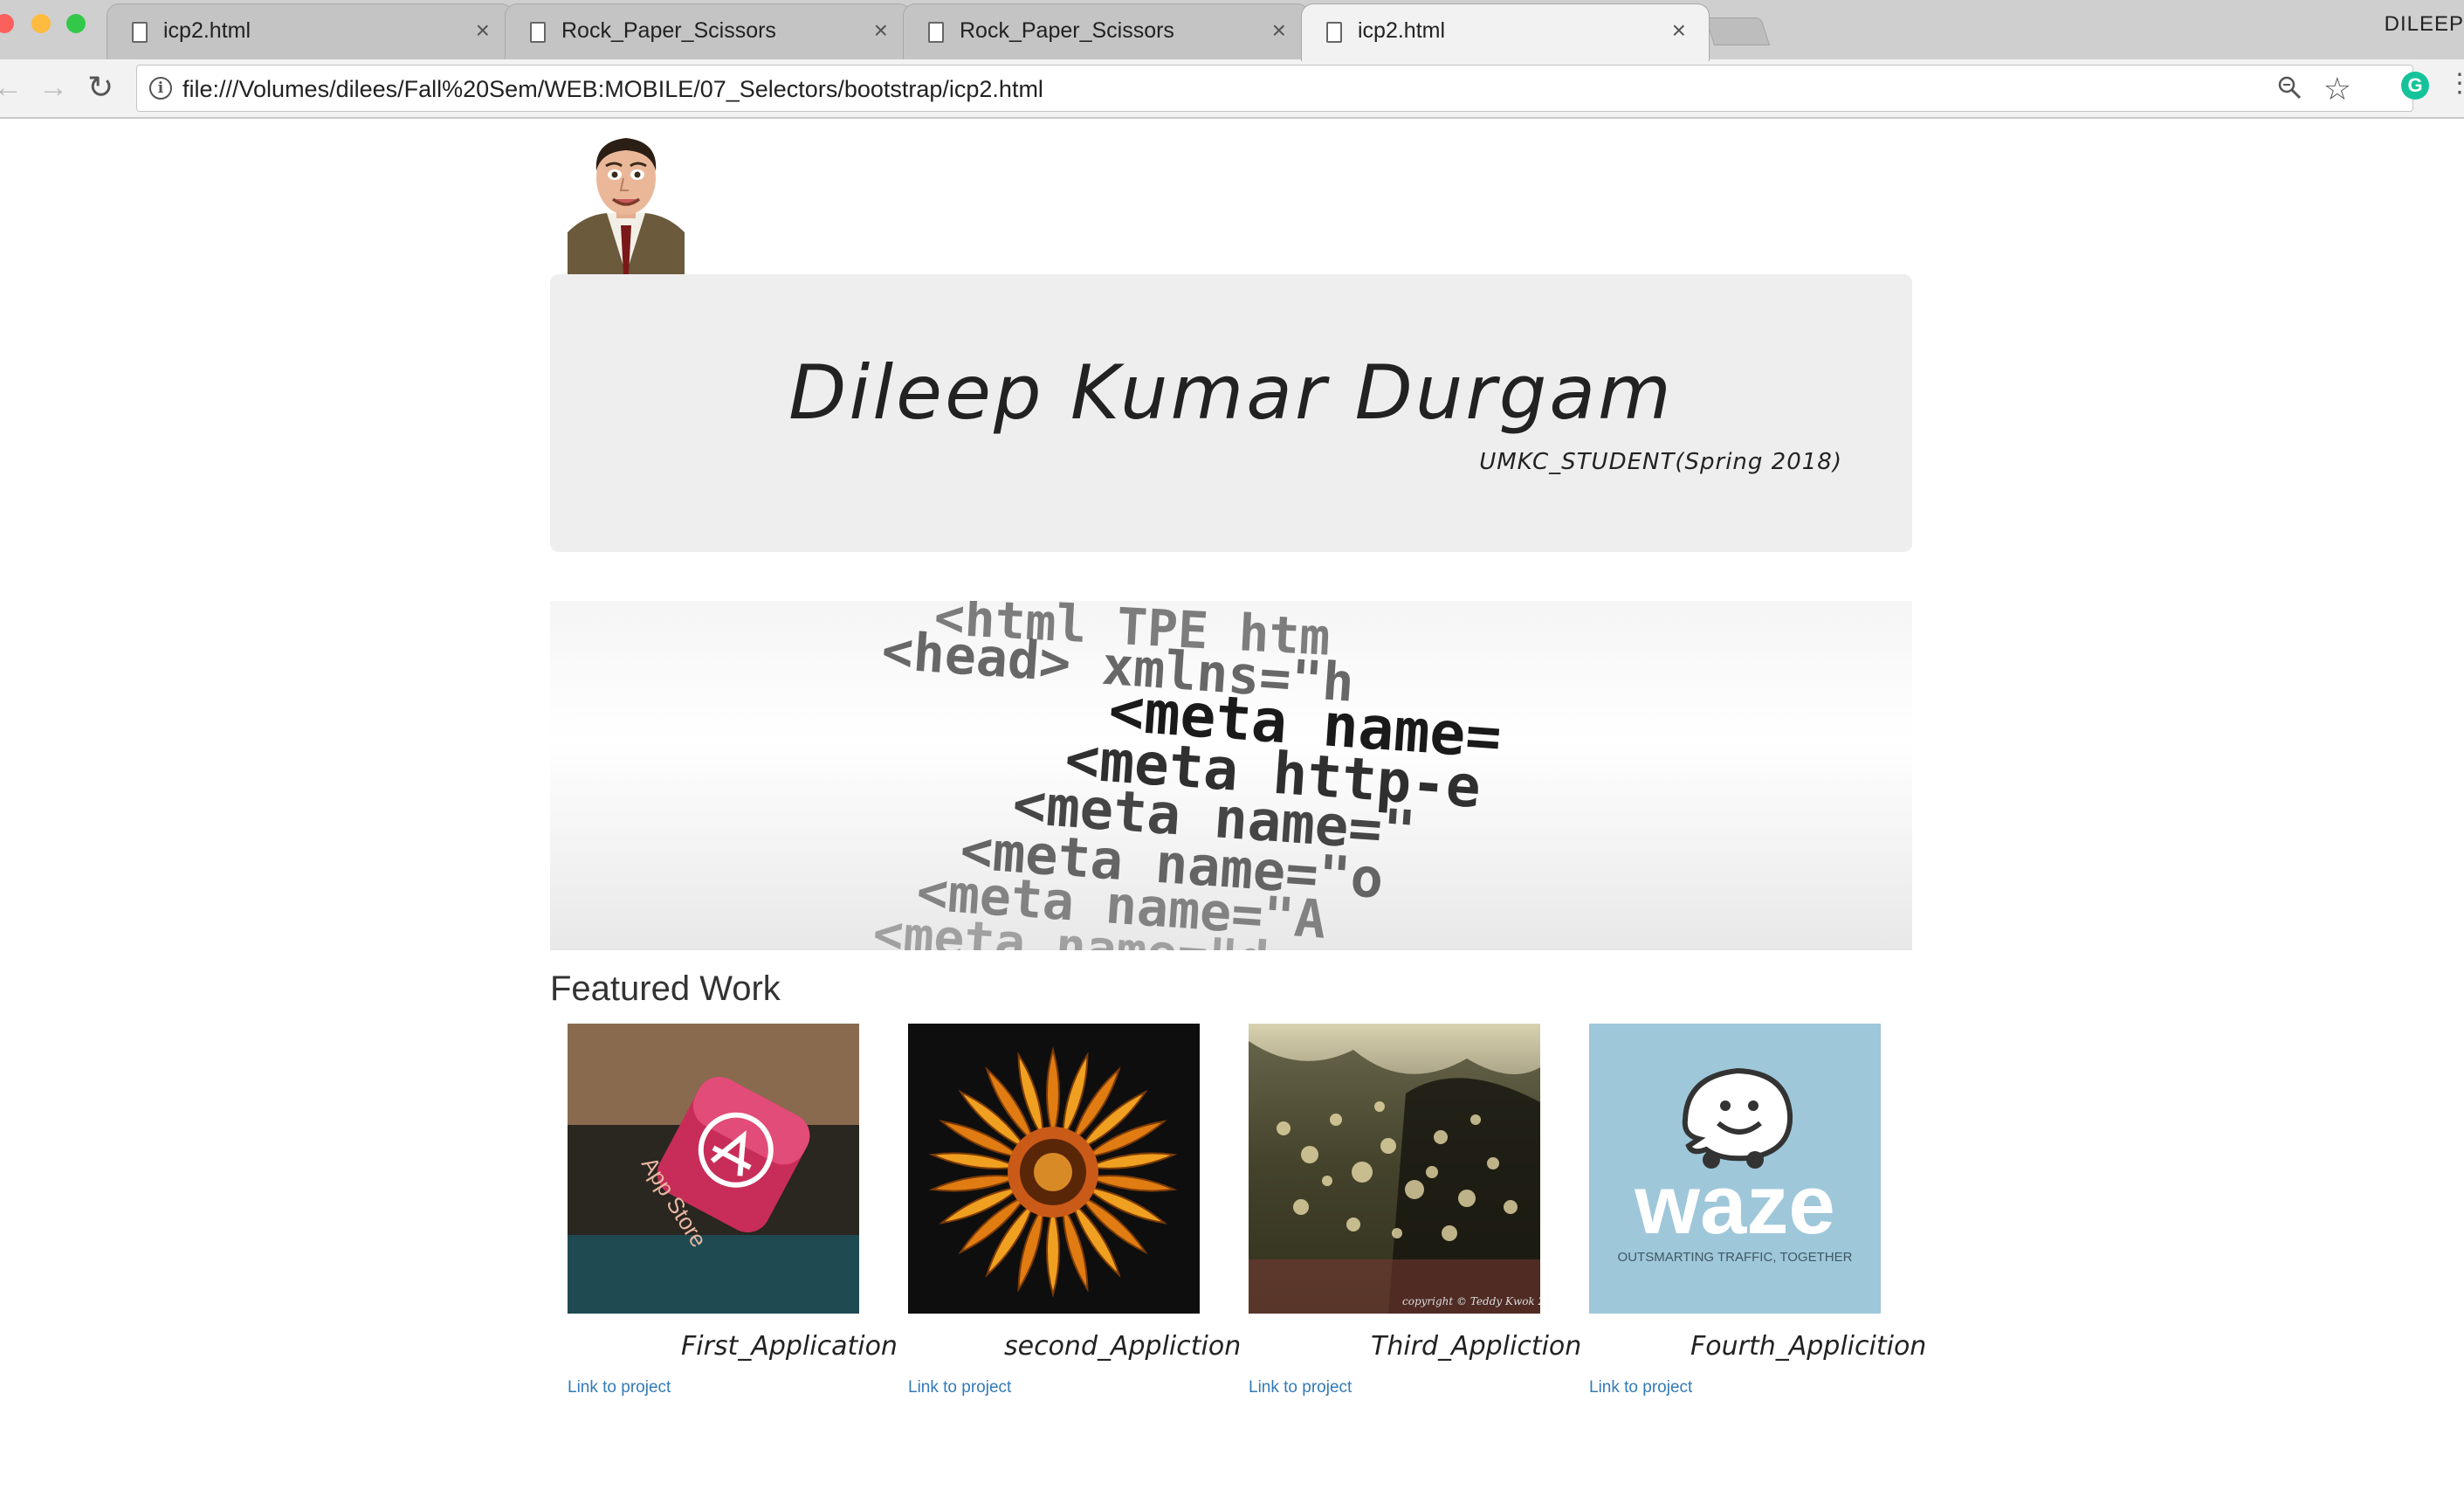  What do you see at coordinates (160, 89) in the screenshot?
I see `info-icon: i` at bounding box center [160, 89].